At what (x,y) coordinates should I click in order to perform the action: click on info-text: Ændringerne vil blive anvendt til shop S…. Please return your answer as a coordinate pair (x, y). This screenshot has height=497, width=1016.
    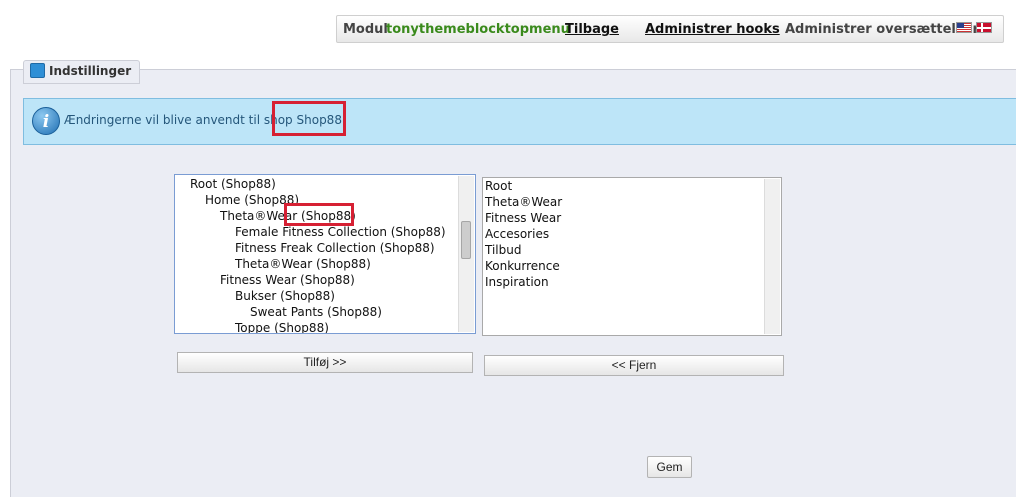
    Looking at the image, I should click on (205, 120).